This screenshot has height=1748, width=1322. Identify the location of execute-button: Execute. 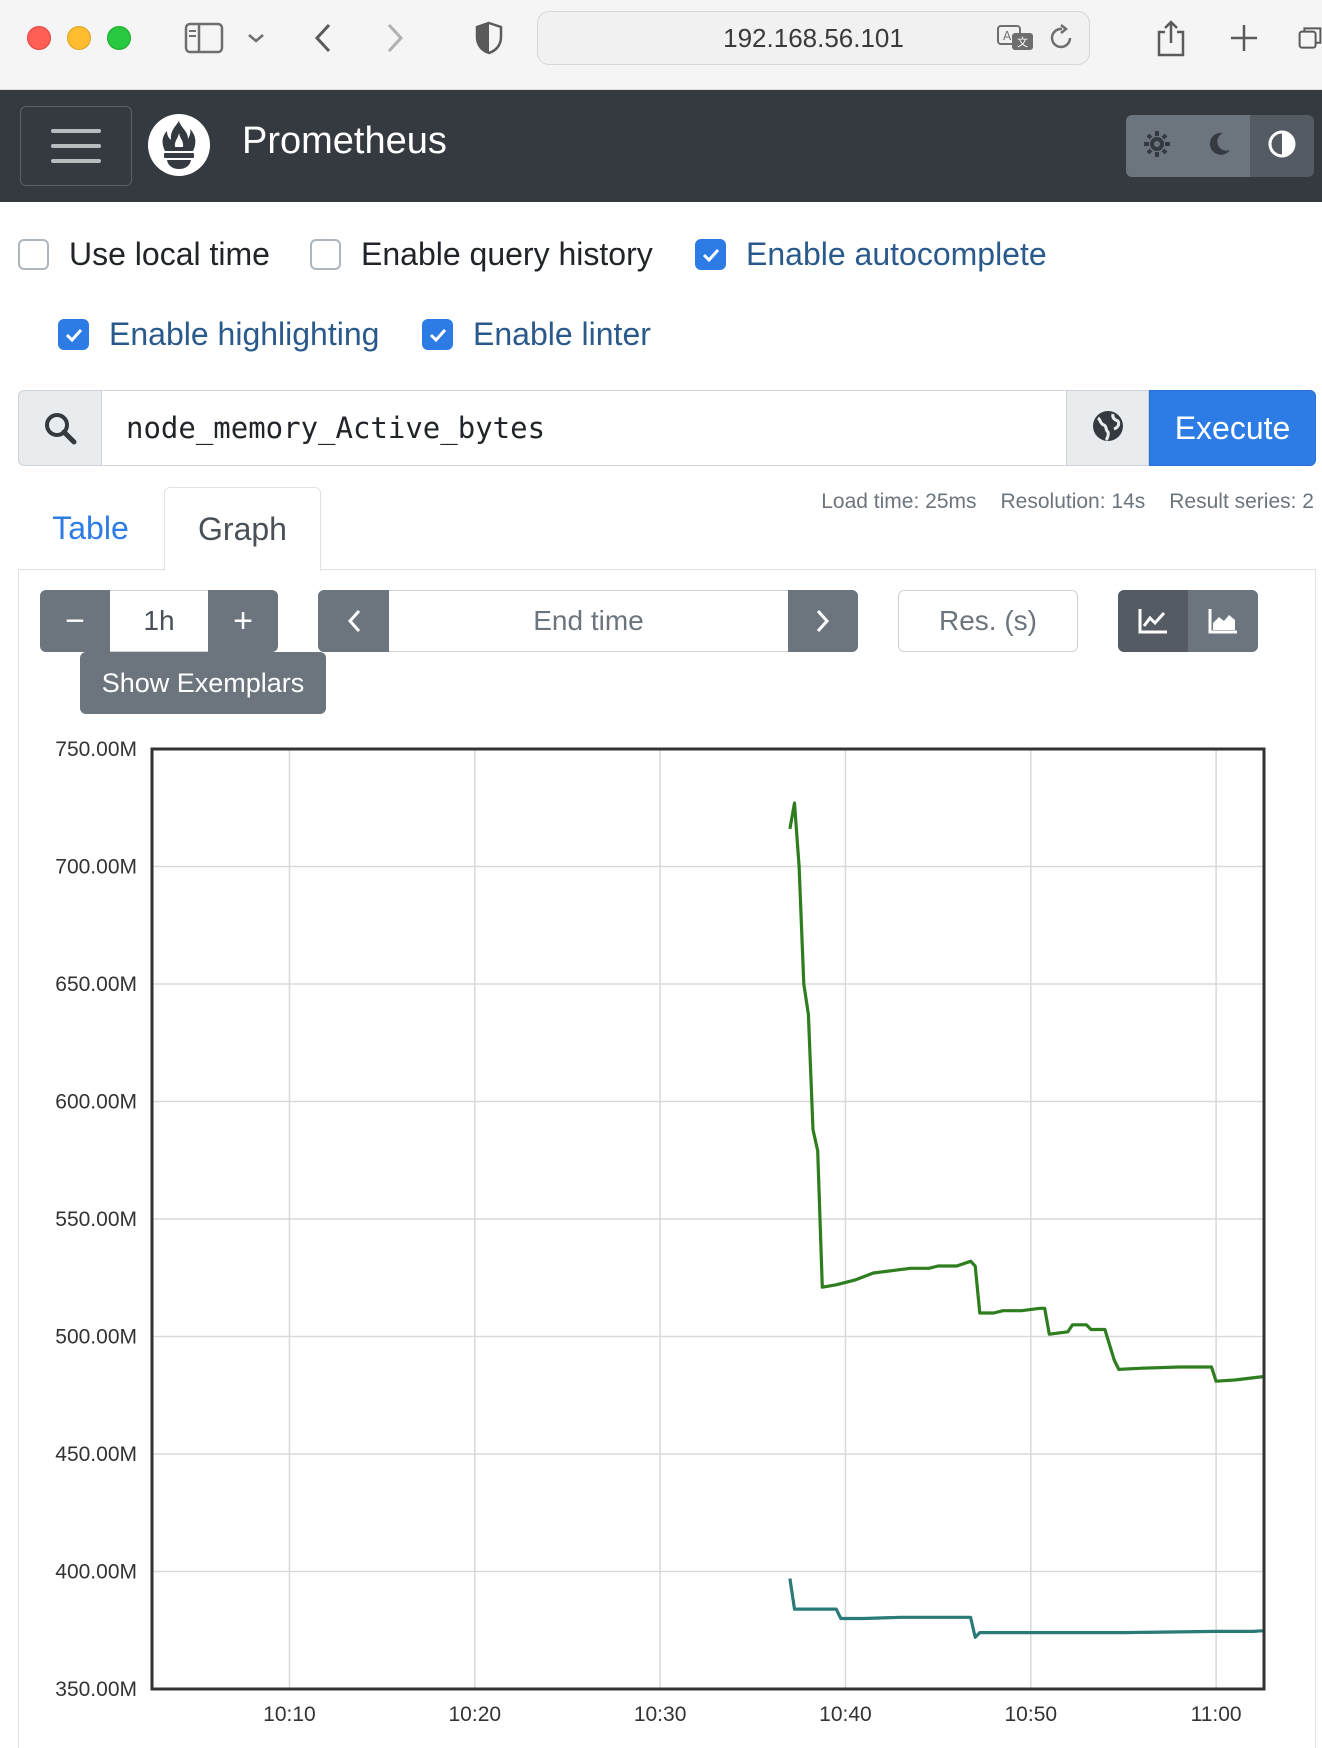
(1232, 428).